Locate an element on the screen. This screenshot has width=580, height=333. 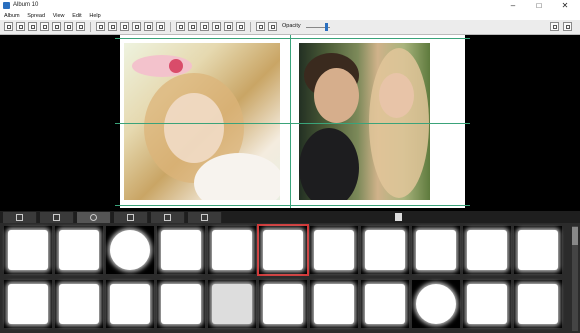
menu-spread: Spread is located at coordinates (36, 16).